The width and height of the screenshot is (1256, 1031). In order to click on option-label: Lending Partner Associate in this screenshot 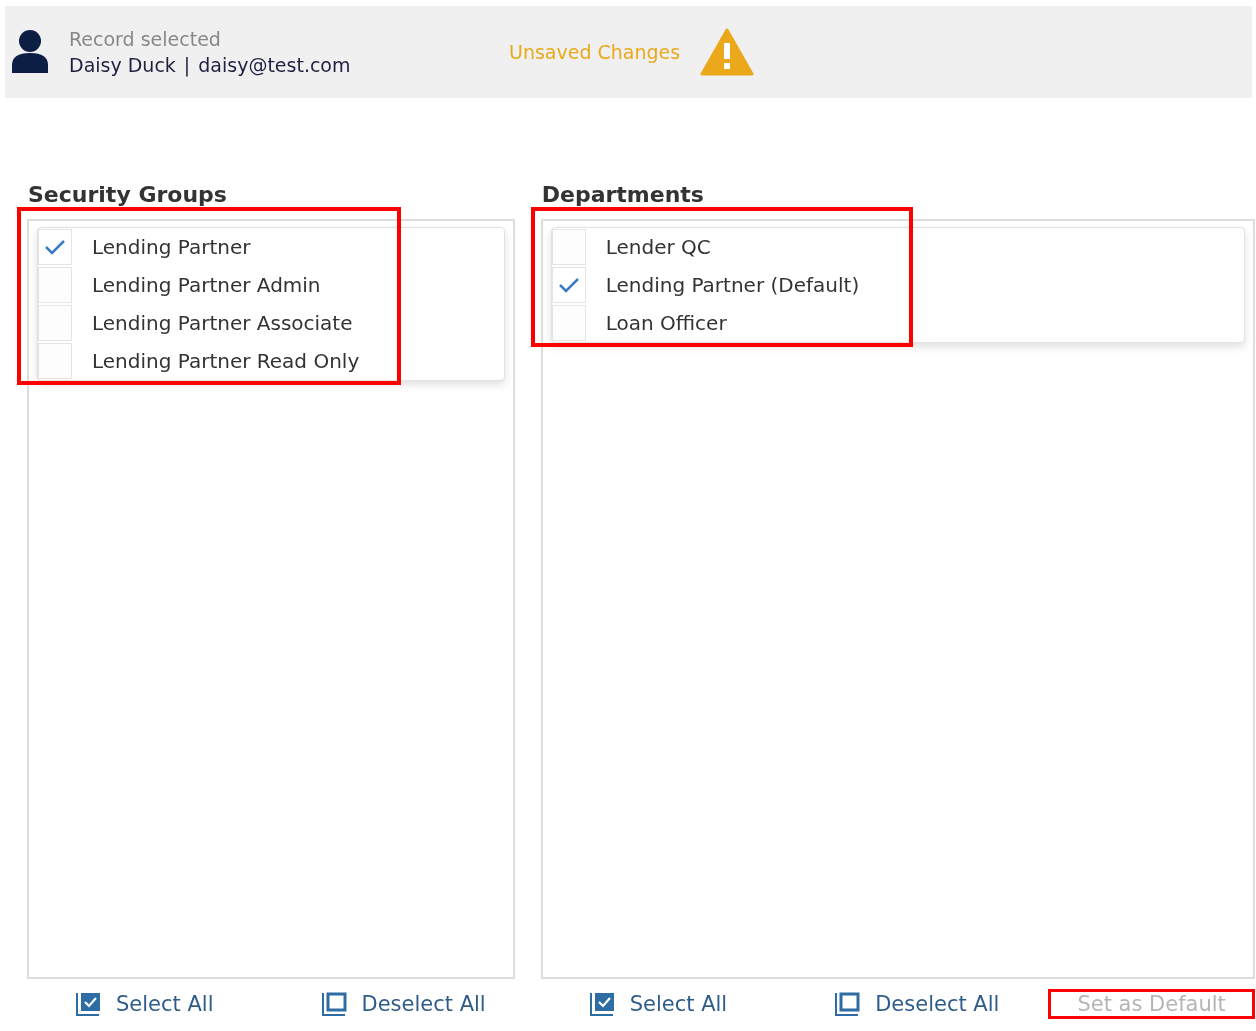, I will do `click(222, 323)`.